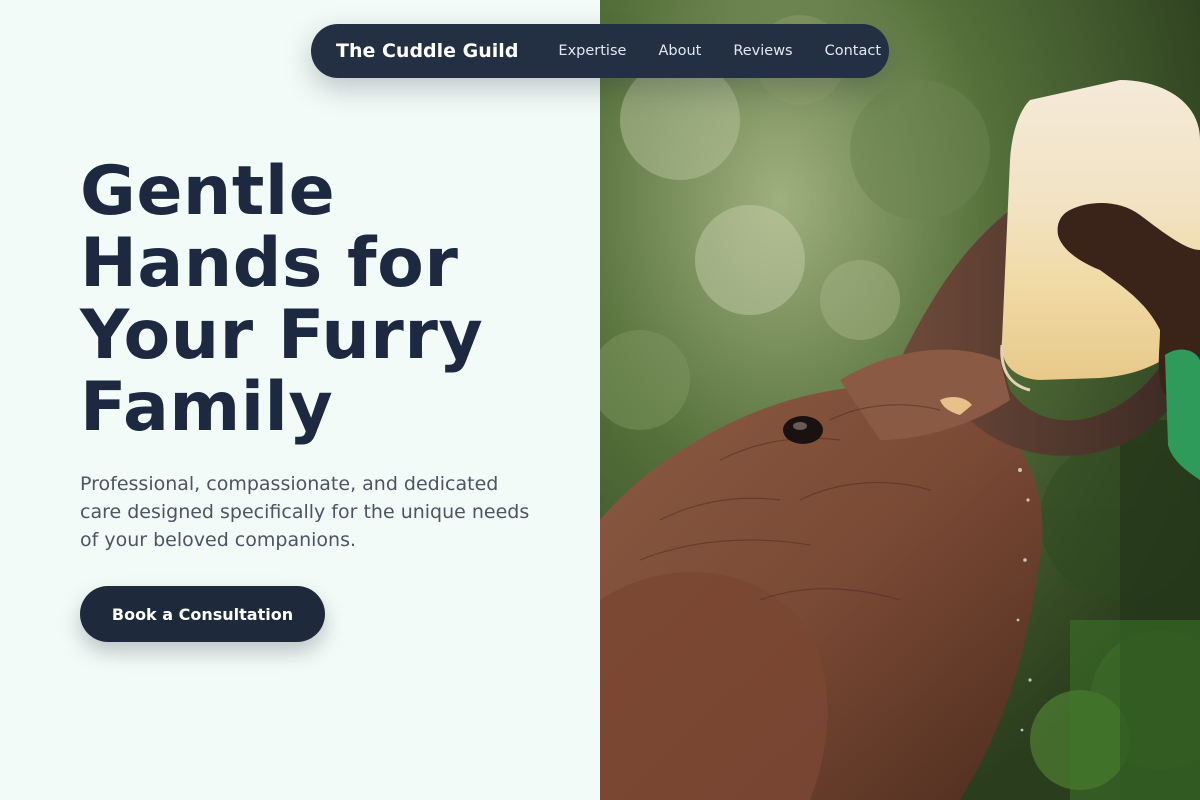 Image resolution: width=1200 pixels, height=800 pixels. Describe the element at coordinates (208, 191) in the screenshot. I see `headline-line: Gentle` at that location.